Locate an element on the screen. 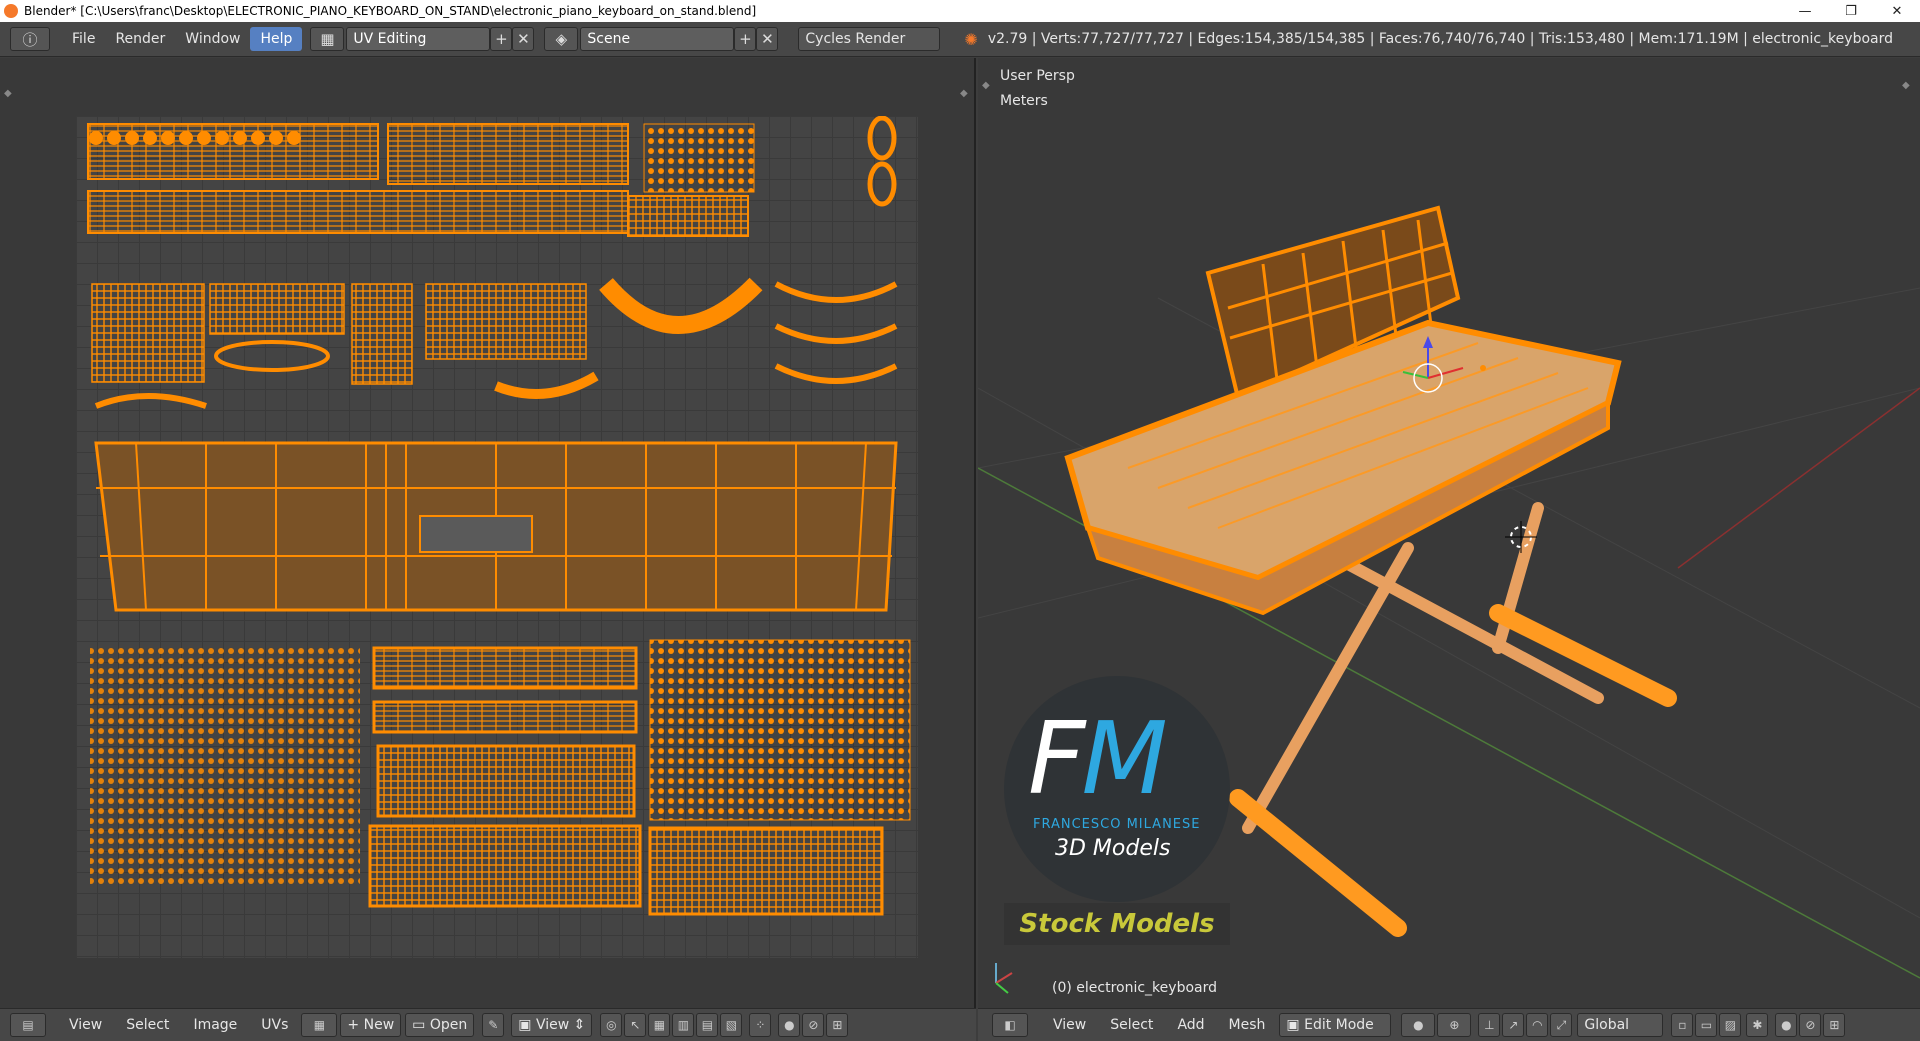 Image resolution: width=1920 pixels, height=1041 pixels. mode-dropdown: ▣ Edit Mode is located at coordinates (1335, 1025).